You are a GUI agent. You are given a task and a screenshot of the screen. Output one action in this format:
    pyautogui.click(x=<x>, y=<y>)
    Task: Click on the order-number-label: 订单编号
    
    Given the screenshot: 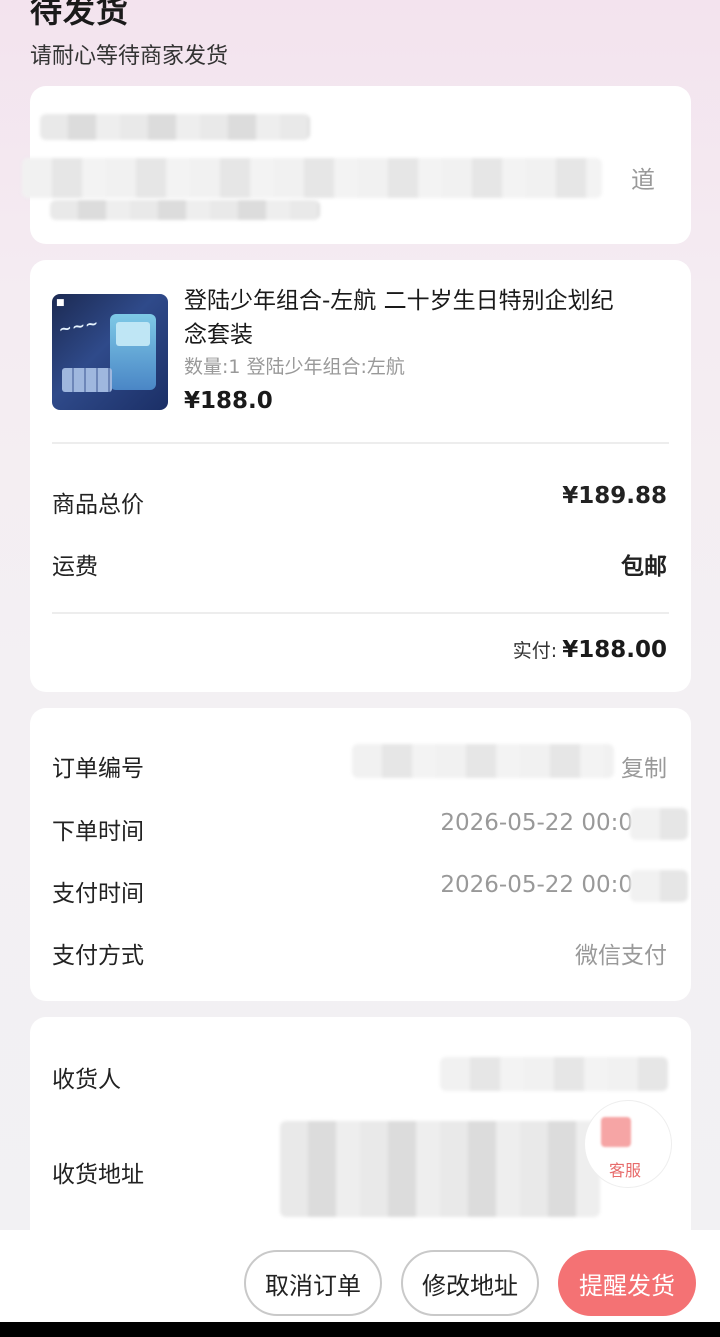 What is the action you would take?
    pyautogui.click(x=98, y=769)
    